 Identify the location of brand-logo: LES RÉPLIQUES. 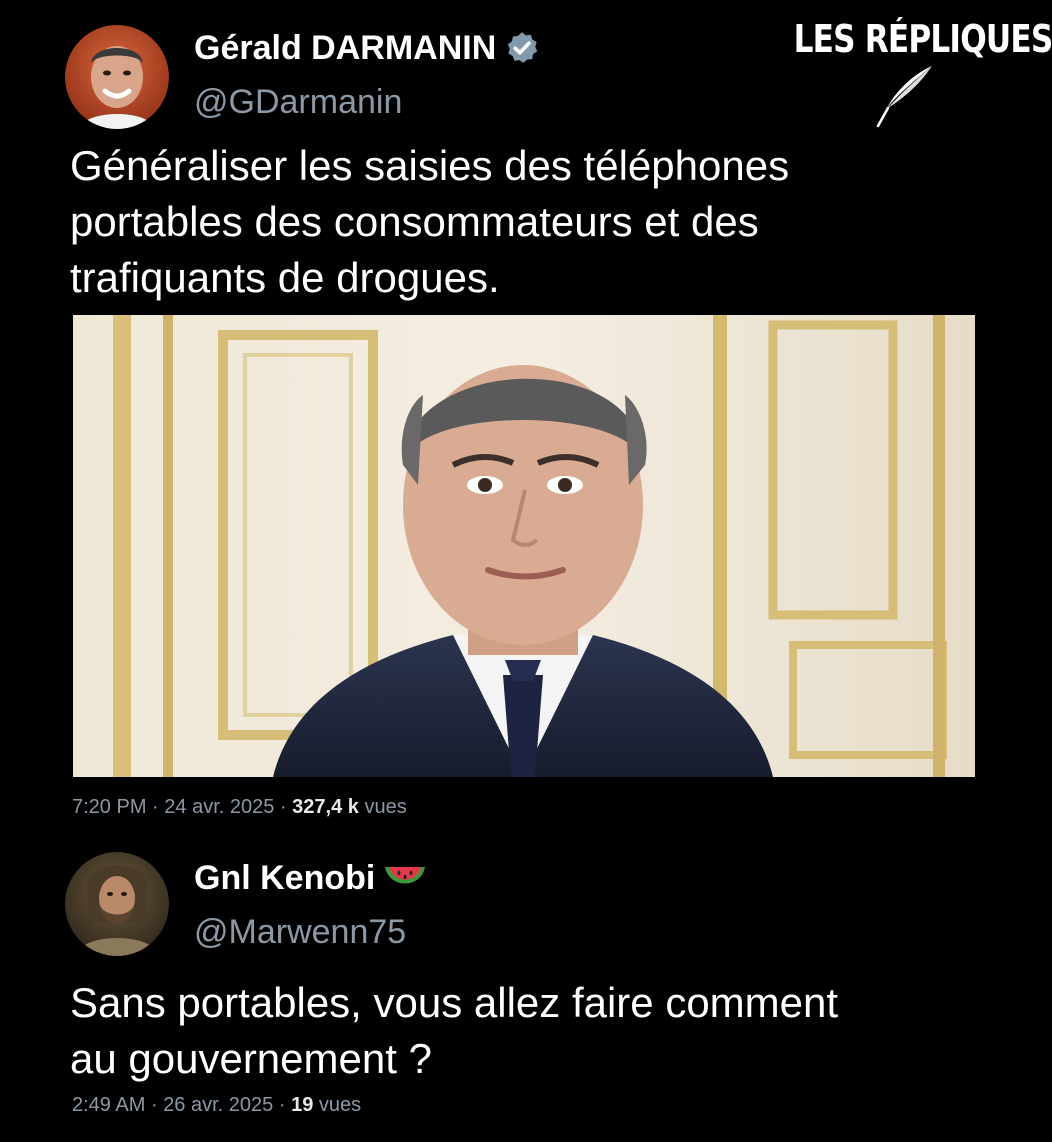
(911, 72).